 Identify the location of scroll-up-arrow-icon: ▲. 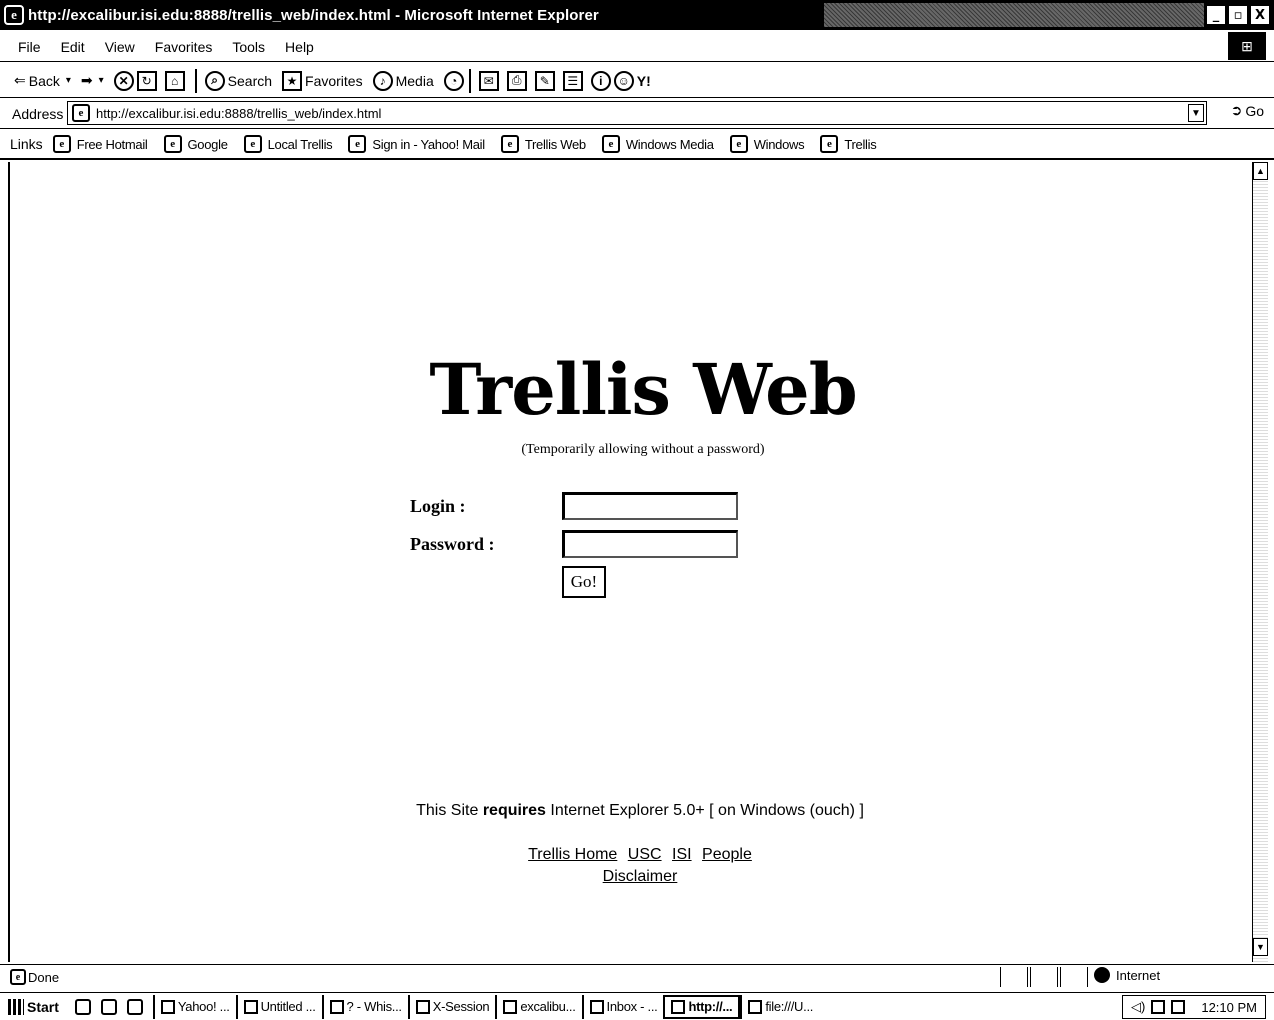
(1260, 171).